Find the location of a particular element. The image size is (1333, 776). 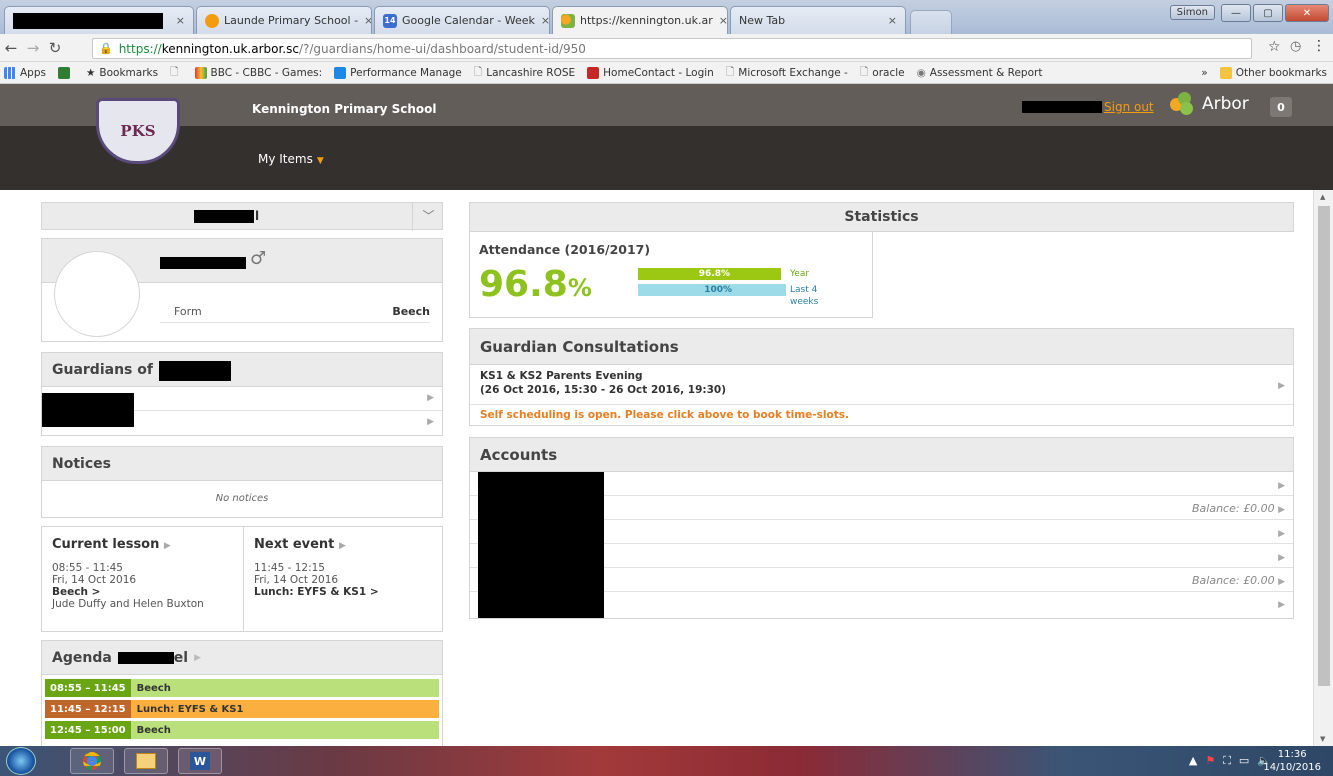

scroll-up-icon: ▲ is located at coordinates (1322, 197).